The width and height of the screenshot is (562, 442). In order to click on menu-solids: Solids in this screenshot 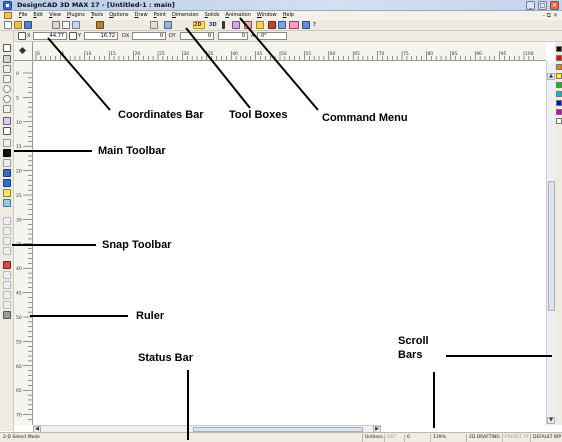, I will do `click(212, 15)`.